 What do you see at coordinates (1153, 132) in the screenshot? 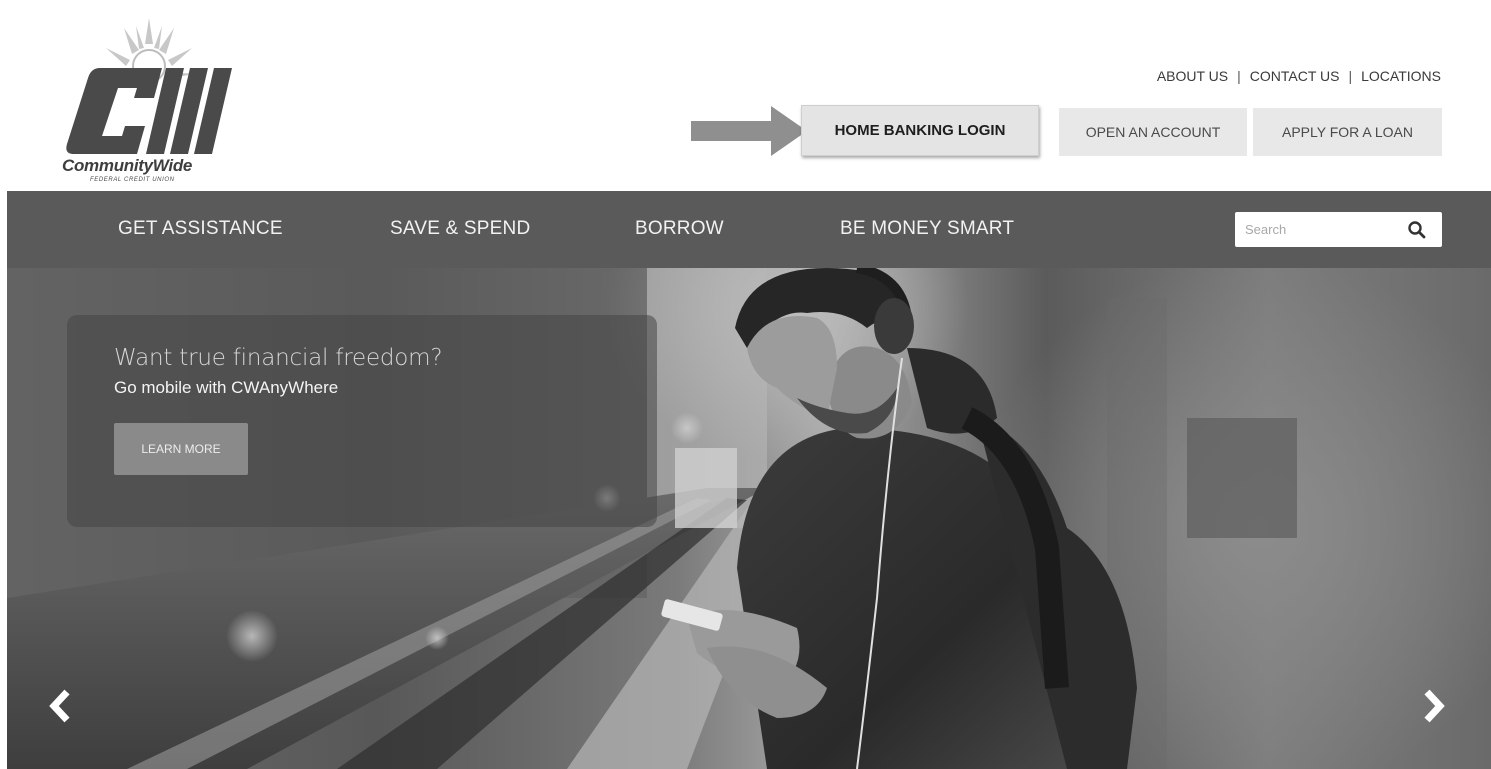
I see `open-account-button: OPEN AN ACCOUNT` at bounding box center [1153, 132].